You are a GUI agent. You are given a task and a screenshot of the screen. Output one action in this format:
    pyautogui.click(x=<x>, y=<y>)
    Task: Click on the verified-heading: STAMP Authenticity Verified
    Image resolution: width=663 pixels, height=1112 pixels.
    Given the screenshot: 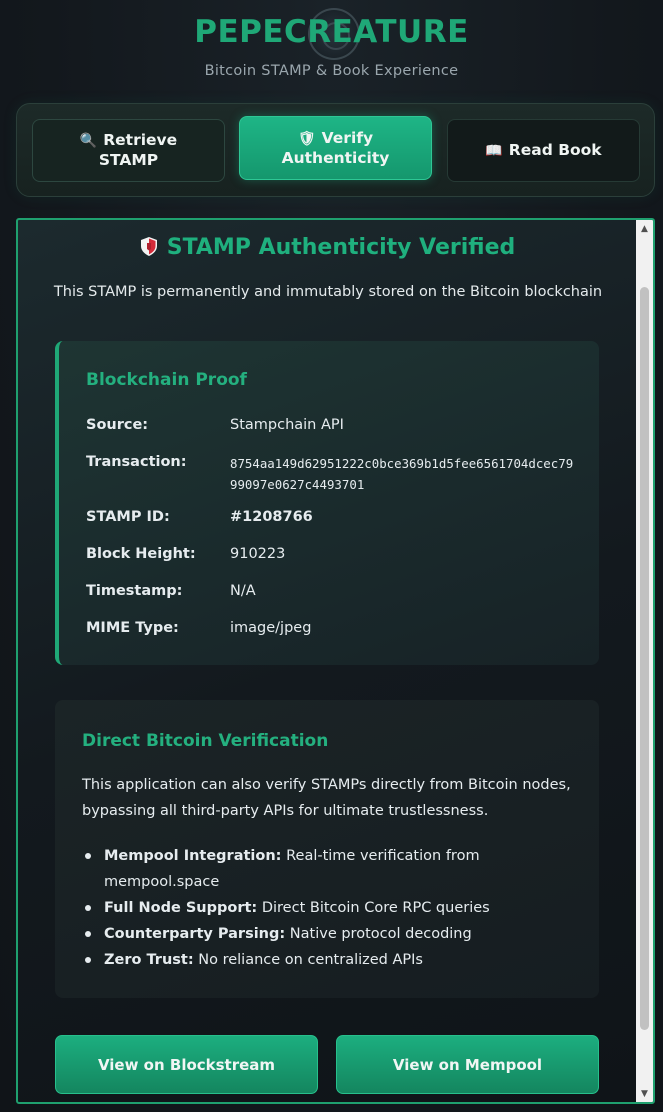 What is the action you would take?
    pyautogui.click(x=328, y=247)
    